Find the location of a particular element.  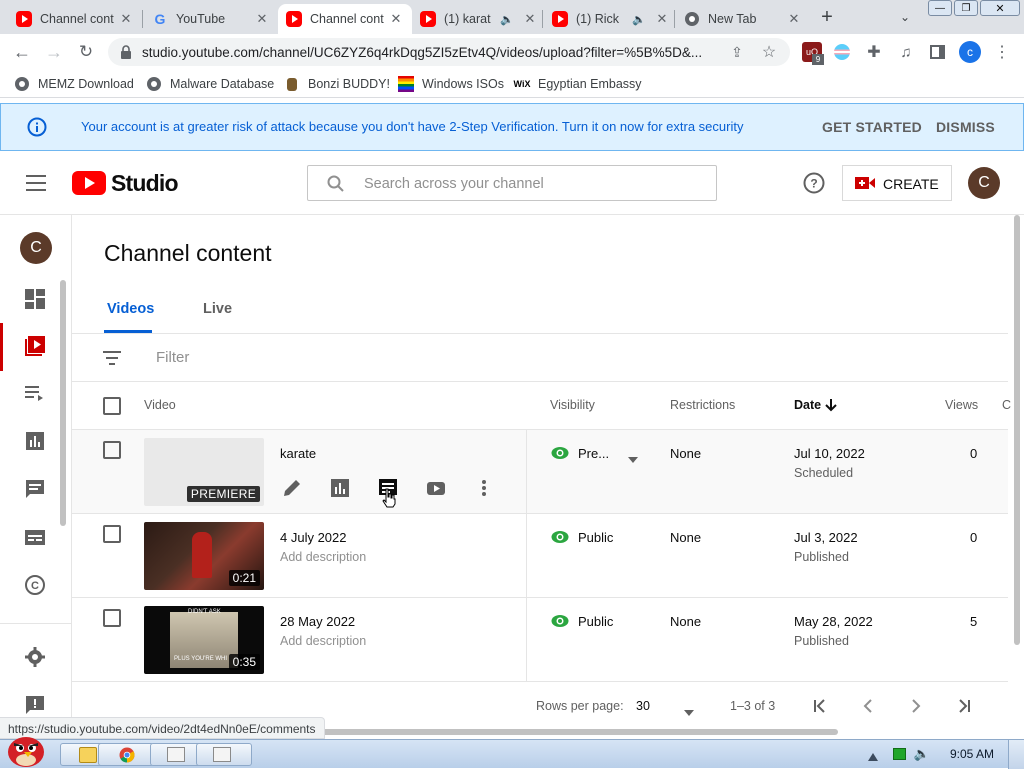

tab-videos: Videos is located at coordinates (130, 309).